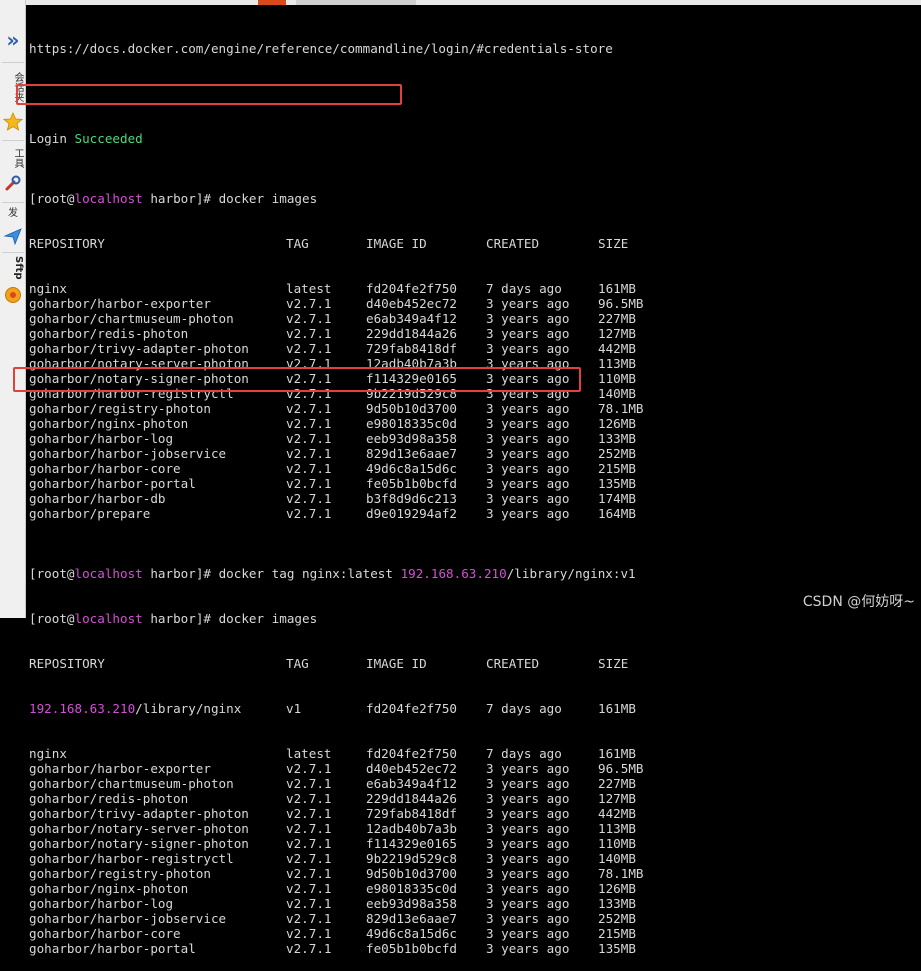 This screenshot has width=921, height=971. What do you see at coordinates (112, 483) in the screenshot?
I see `cell-repository: goharbor/harbor-portal` at bounding box center [112, 483].